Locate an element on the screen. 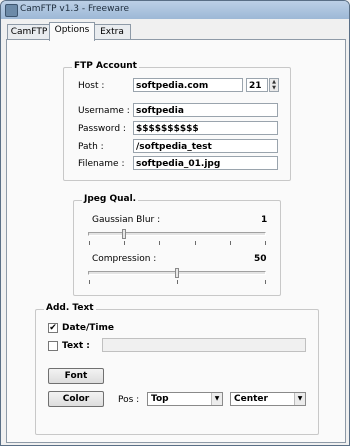 The width and height of the screenshot is (350, 446). custom-text-input is located at coordinates (204, 345).